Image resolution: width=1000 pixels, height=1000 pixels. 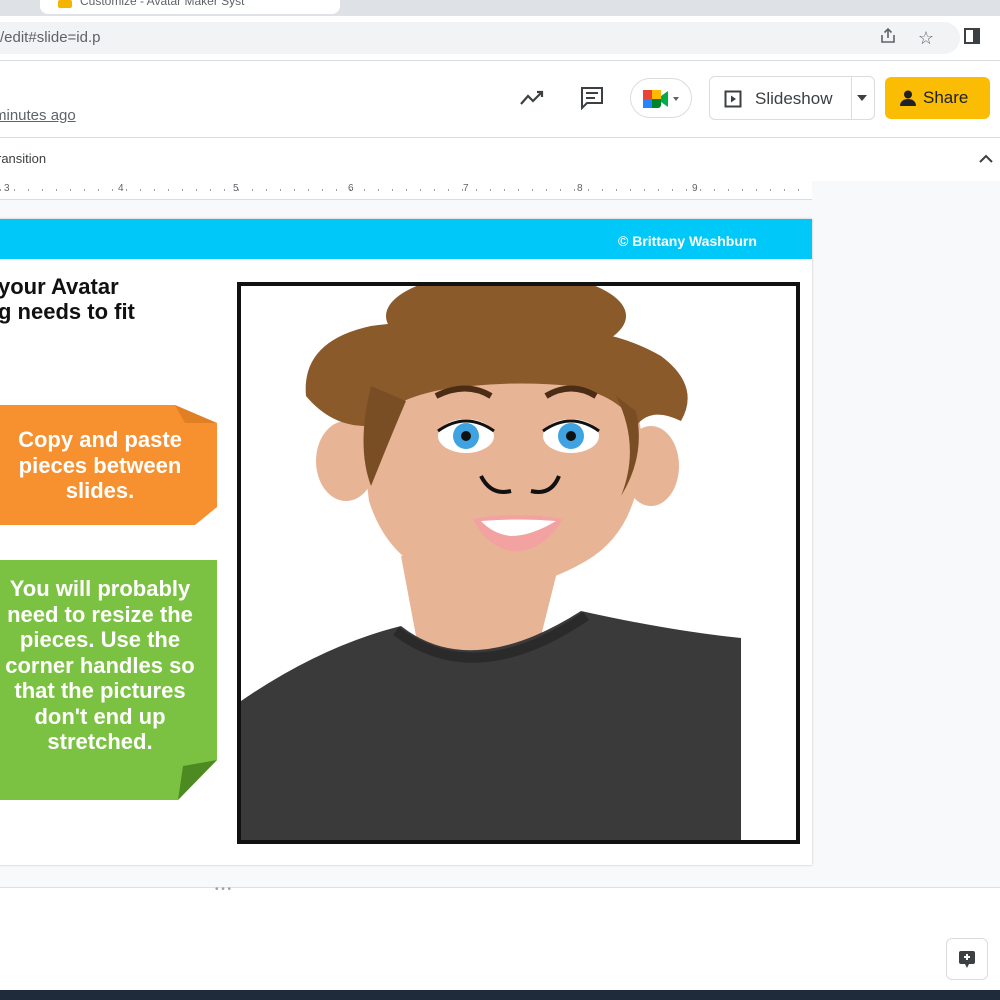 I want to click on url-text: /edit#slide=id.p, so click(x=50, y=37).